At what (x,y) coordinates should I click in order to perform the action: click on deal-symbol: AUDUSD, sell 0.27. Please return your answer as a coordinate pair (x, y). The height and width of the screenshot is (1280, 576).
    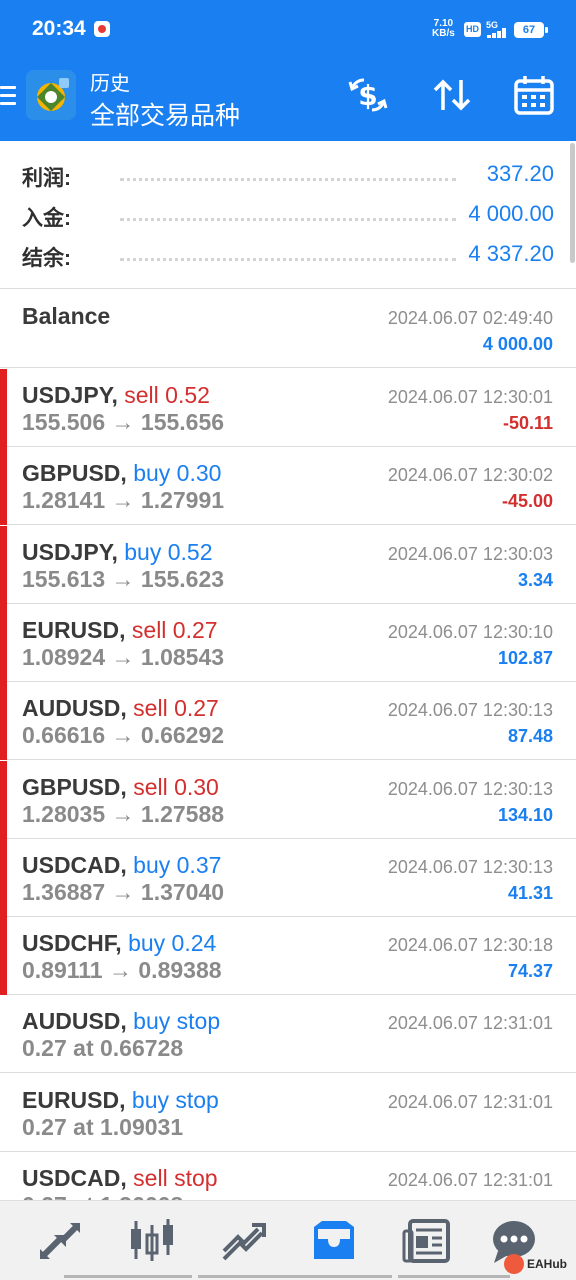
    Looking at the image, I should click on (120, 708).